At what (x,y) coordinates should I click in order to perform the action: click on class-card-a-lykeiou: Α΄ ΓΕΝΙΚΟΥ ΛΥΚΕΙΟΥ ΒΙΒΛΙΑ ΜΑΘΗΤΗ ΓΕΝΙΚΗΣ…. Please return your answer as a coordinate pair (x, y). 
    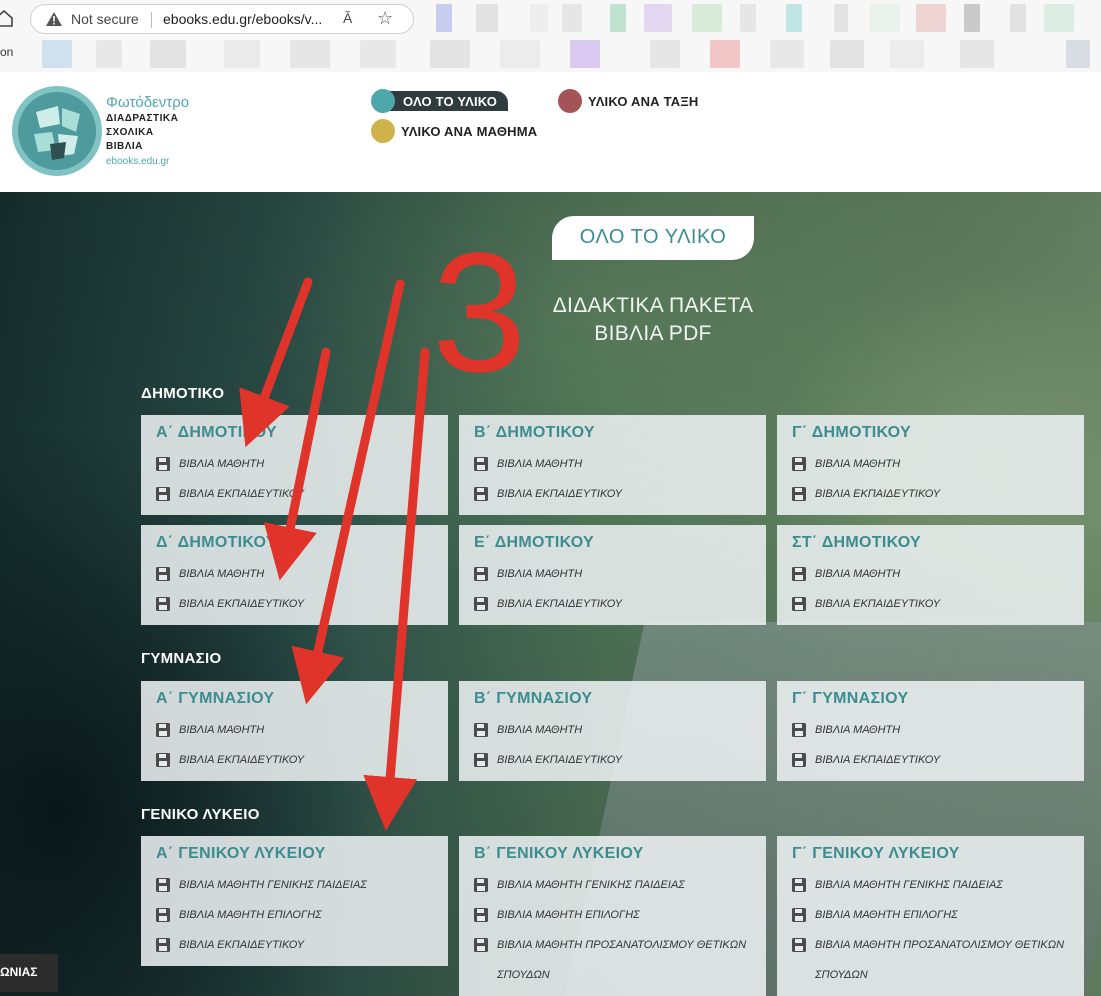
    Looking at the image, I should click on (294, 901).